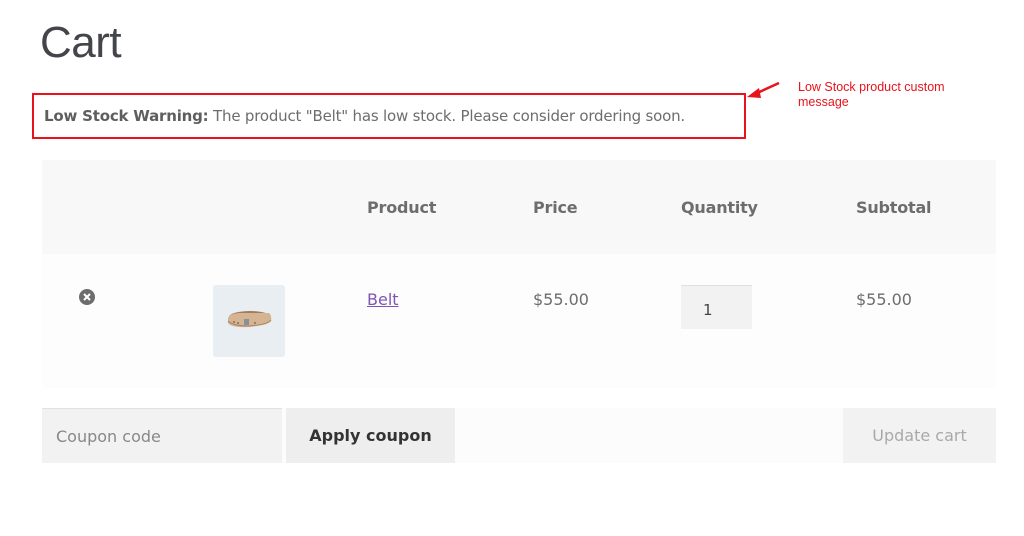 The width and height of the screenshot is (1024, 536). What do you see at coordinates (561, 299) in the screenshot?
I see `product-price: $55.00` at bounding box center [561, 299].